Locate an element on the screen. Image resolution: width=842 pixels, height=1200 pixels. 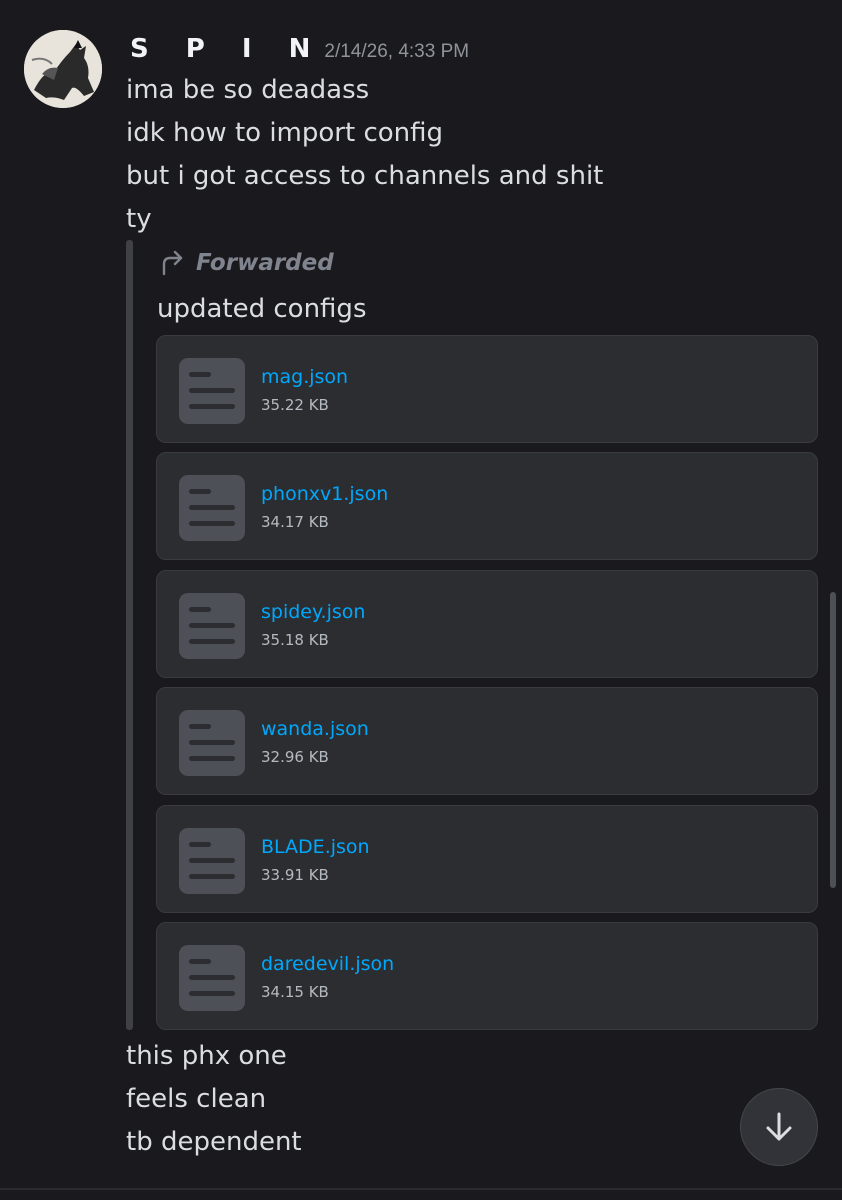
file-name-link: mag.json is located at coordinates (304, 377).